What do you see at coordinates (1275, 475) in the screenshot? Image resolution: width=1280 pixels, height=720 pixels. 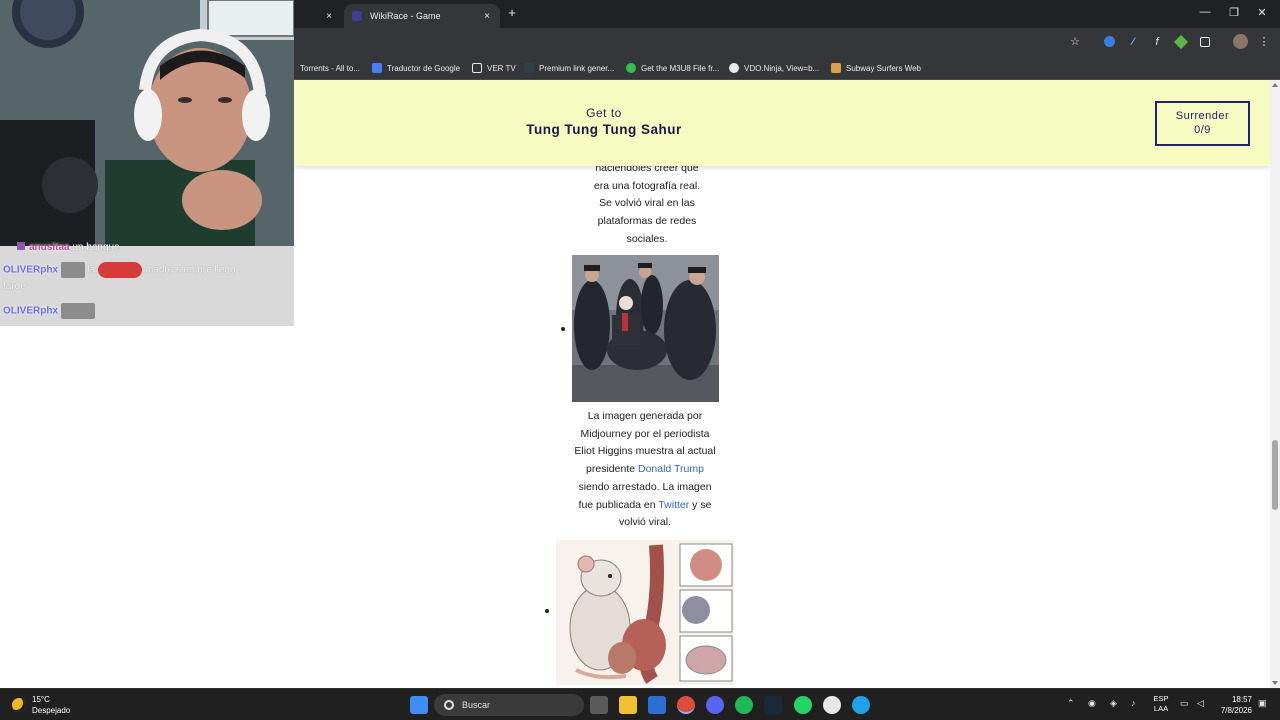 I see `scrollbar-thumb` at bounding box center [1275, 475].